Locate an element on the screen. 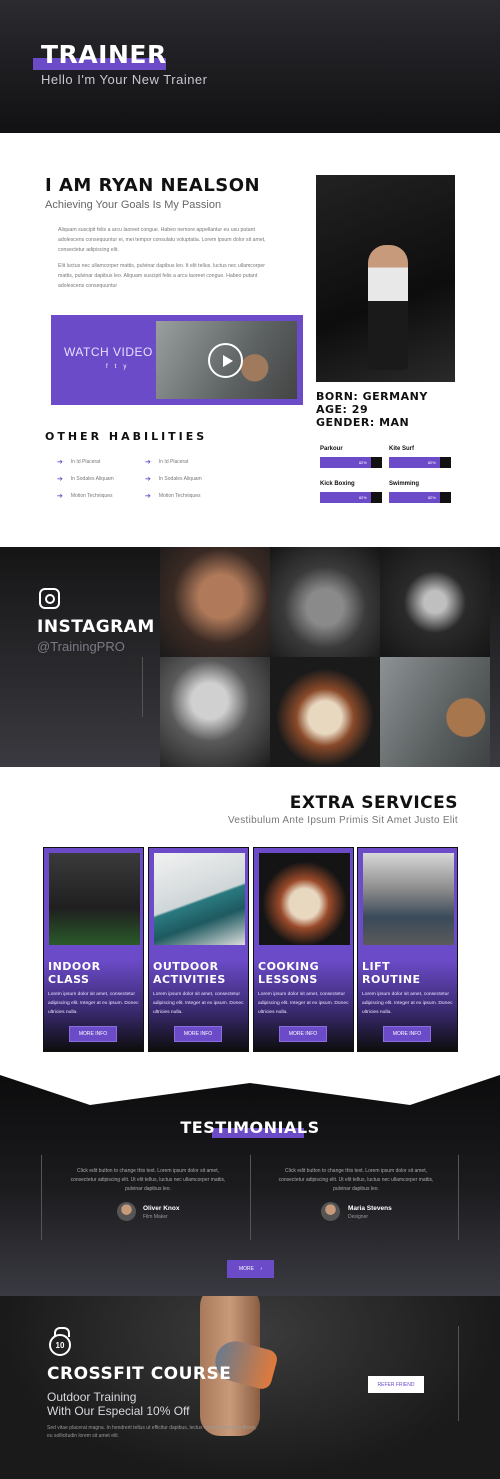  skill-label: Kick Boxing is located at coordinates (337, 484).